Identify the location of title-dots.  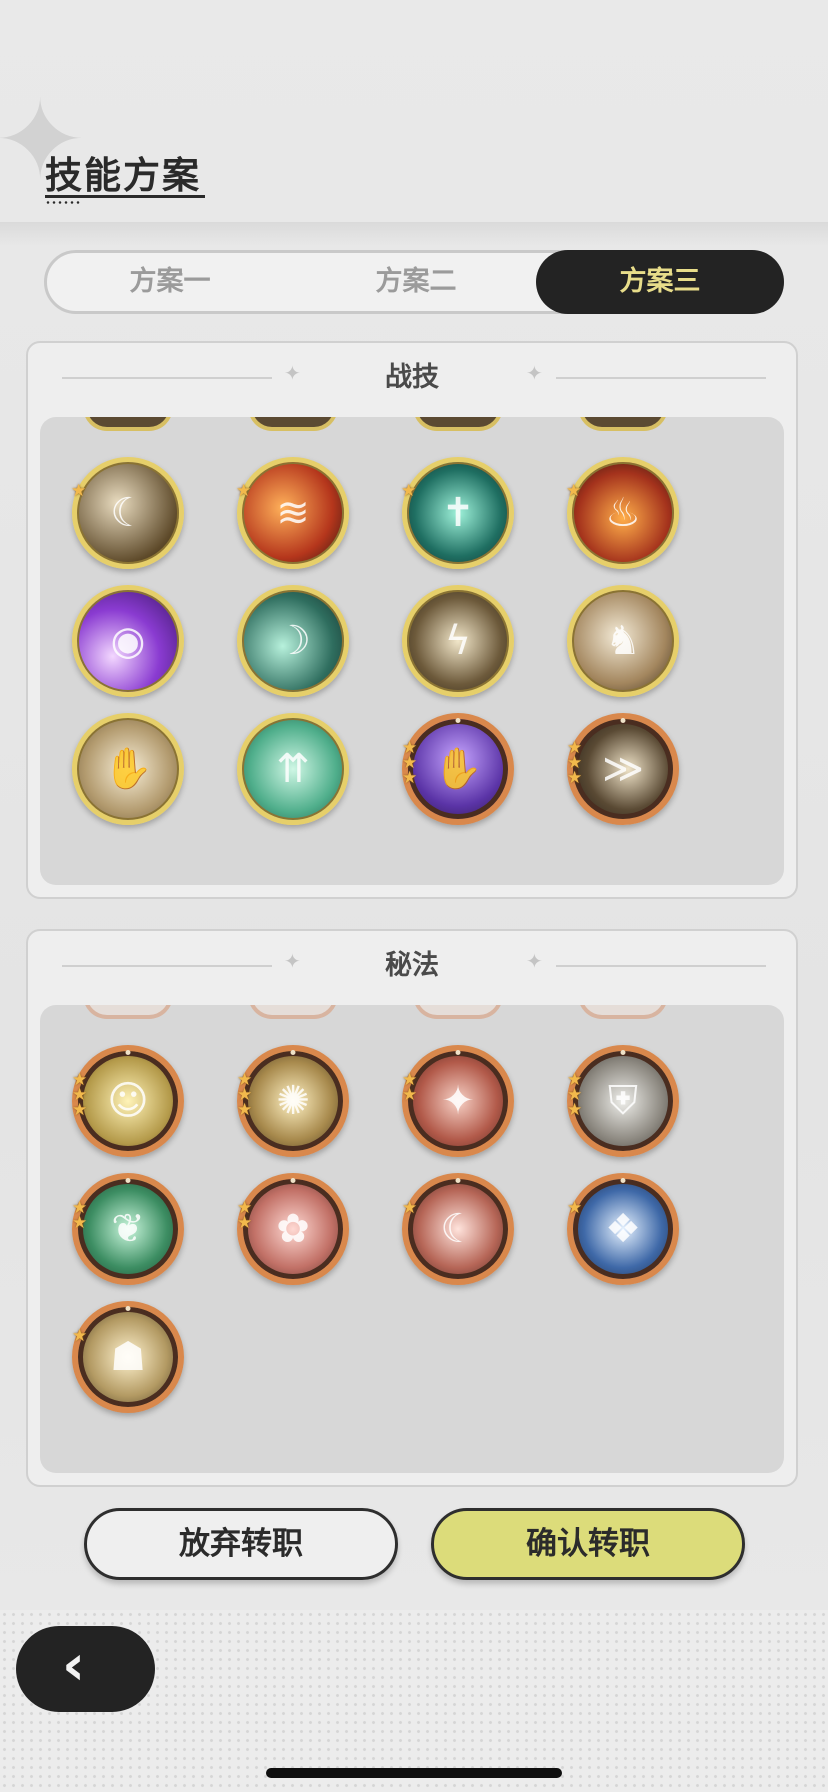
(63, 202).